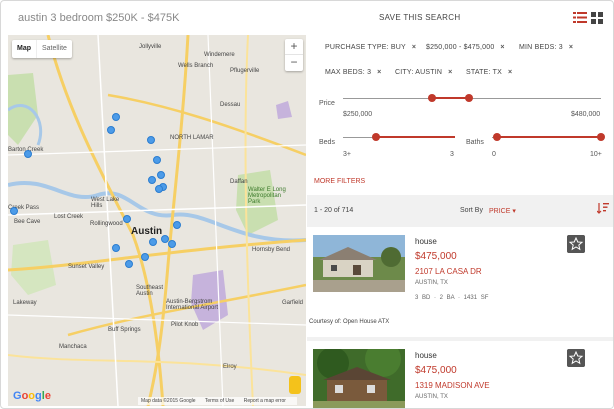 The image size is (614, 409). I want to click on map-label: Walter E Long Metropolitan Park, so click(267, 196).